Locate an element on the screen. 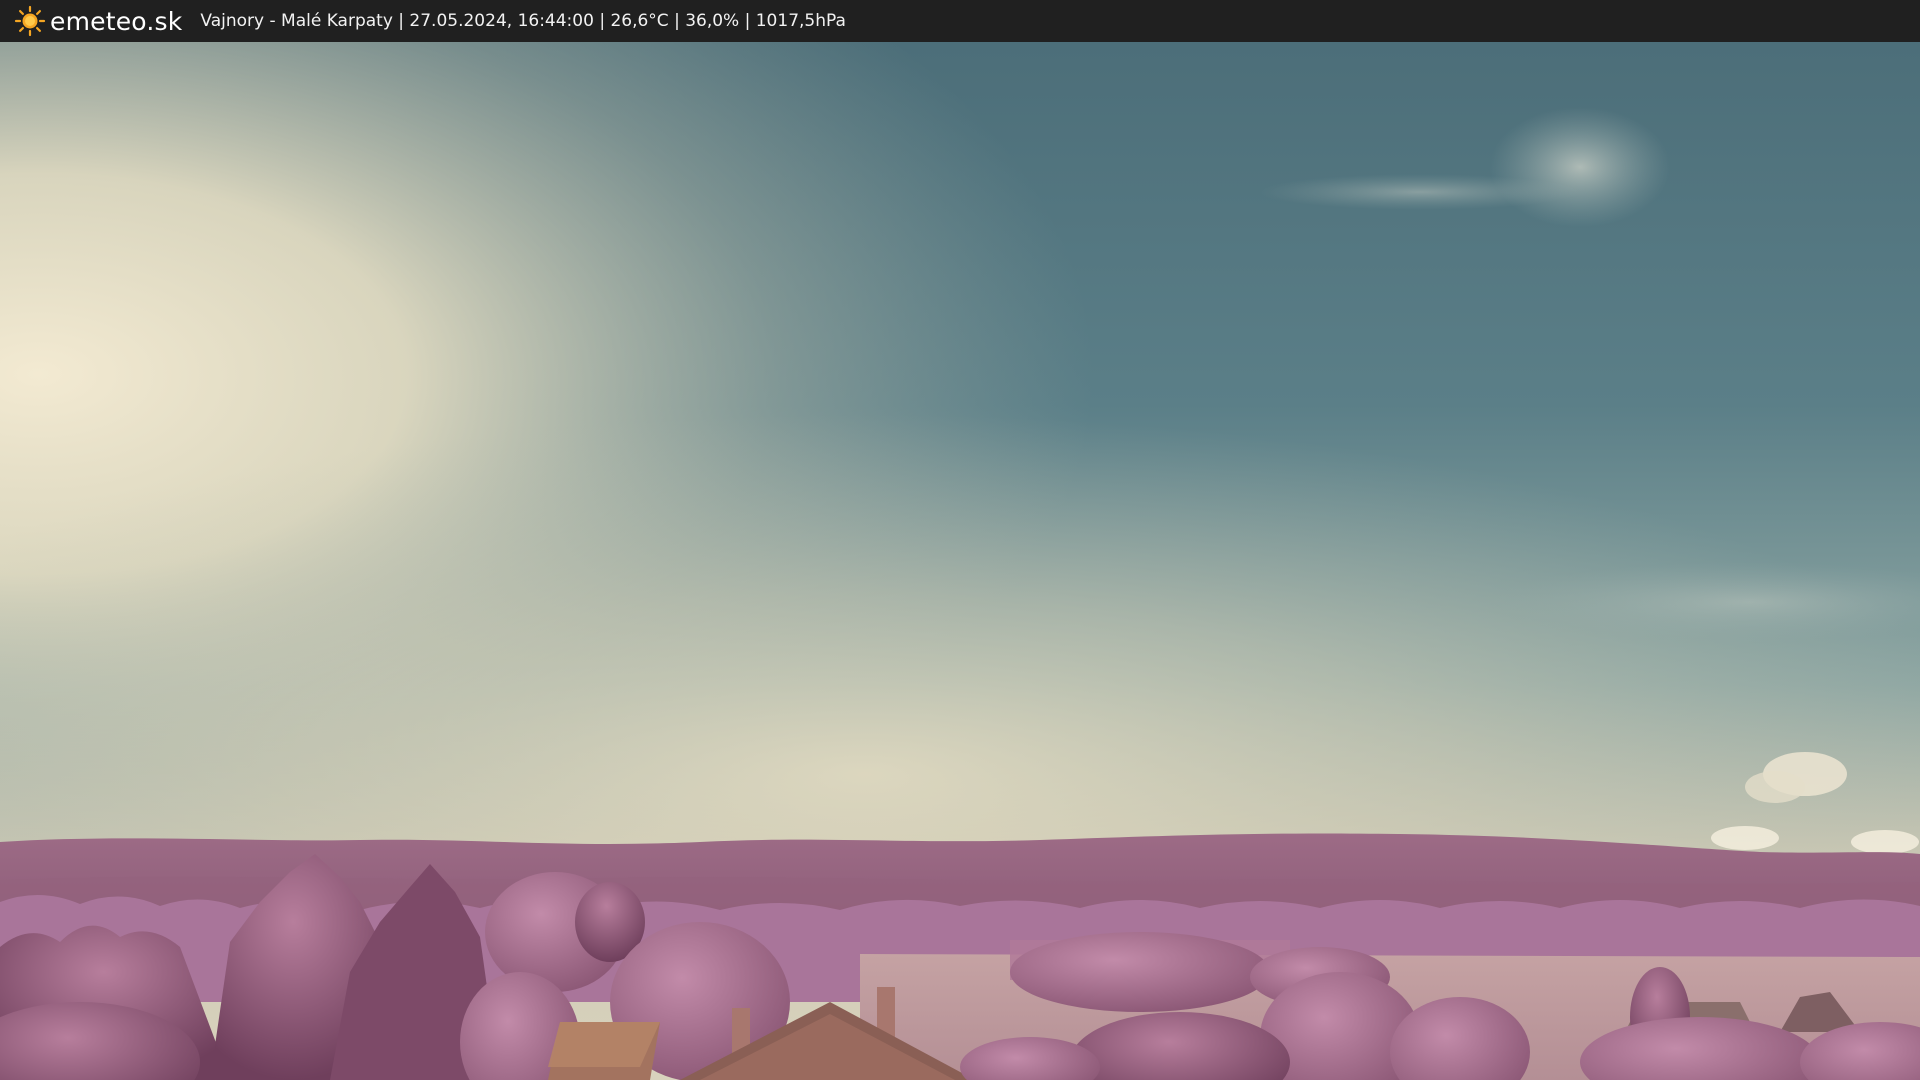 This screenshot has height=1080, width=1920. brand-name: emeteo.sk is located at coordinates (116, 21).